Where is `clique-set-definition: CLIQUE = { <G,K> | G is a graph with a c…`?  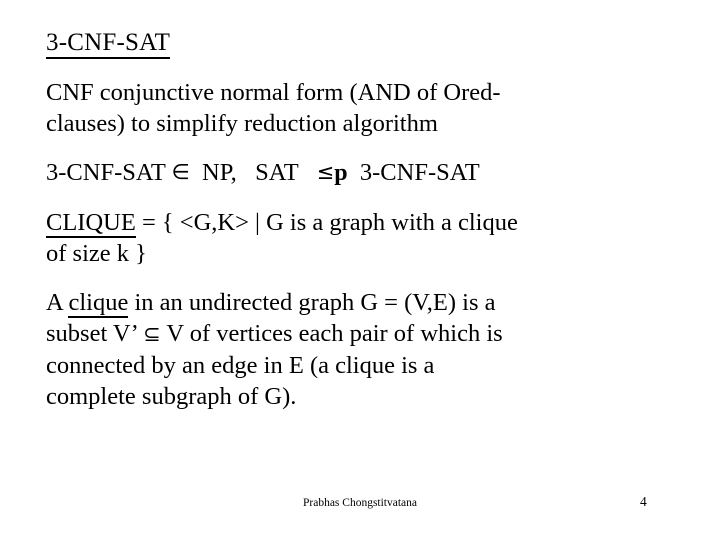 clique-set-definition: CLIQUE = { <G,K> | G is a graph with a c… is located at coordinates (366, 238).